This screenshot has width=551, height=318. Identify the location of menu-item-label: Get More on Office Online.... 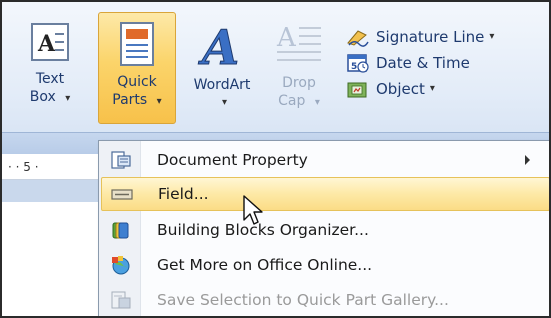
(265, 265).